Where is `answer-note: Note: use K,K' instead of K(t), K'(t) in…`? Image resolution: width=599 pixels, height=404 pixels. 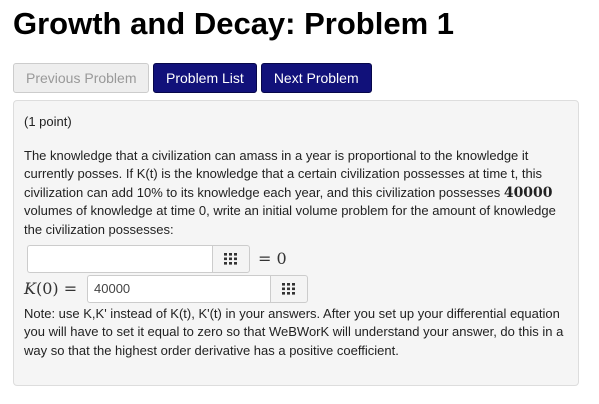 answer-note: Note: use K,K' instead of K(t), K'(t) in… is located at coordinates (294, 332).